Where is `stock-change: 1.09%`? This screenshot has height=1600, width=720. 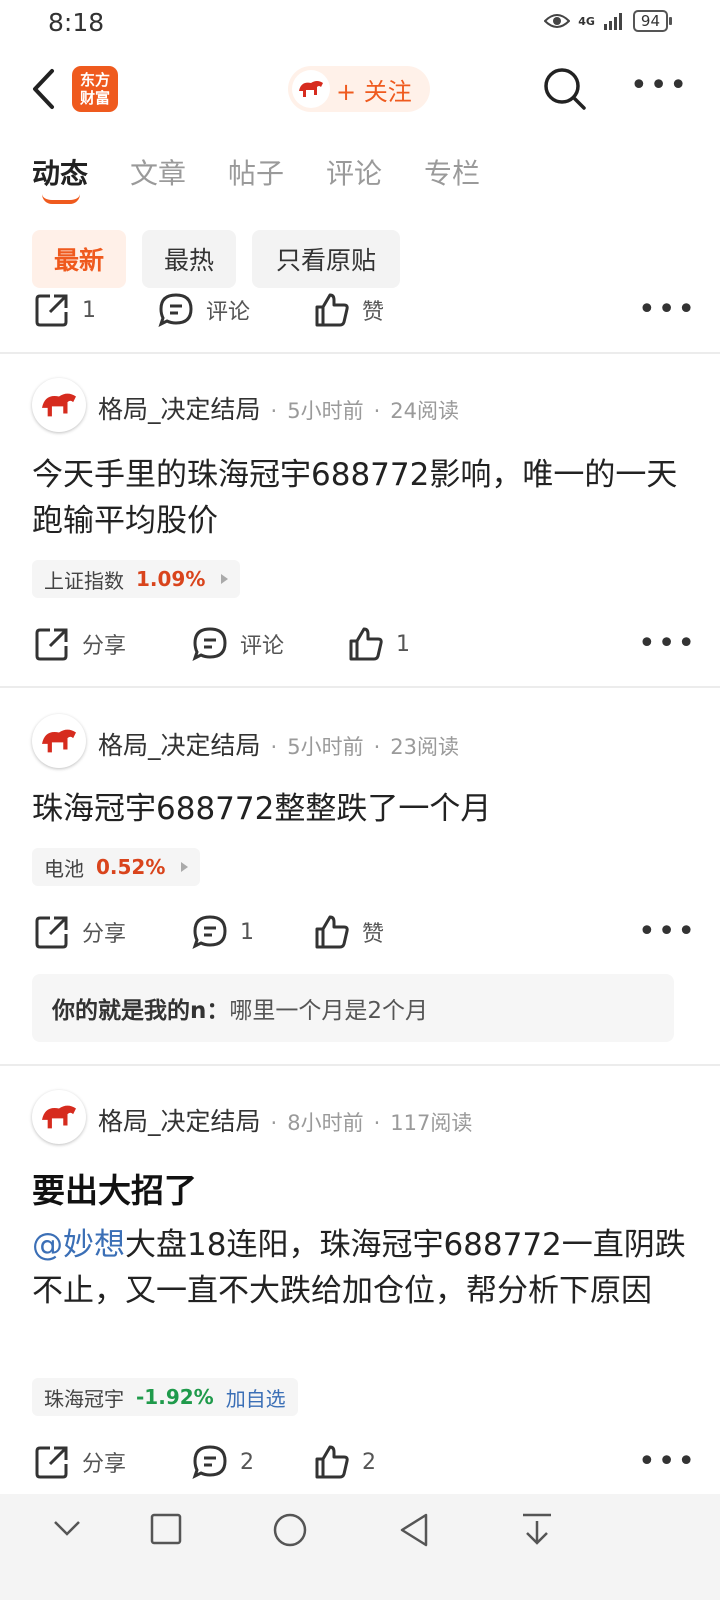 stock-change: 1.09% is located at coordinates (171, 579).